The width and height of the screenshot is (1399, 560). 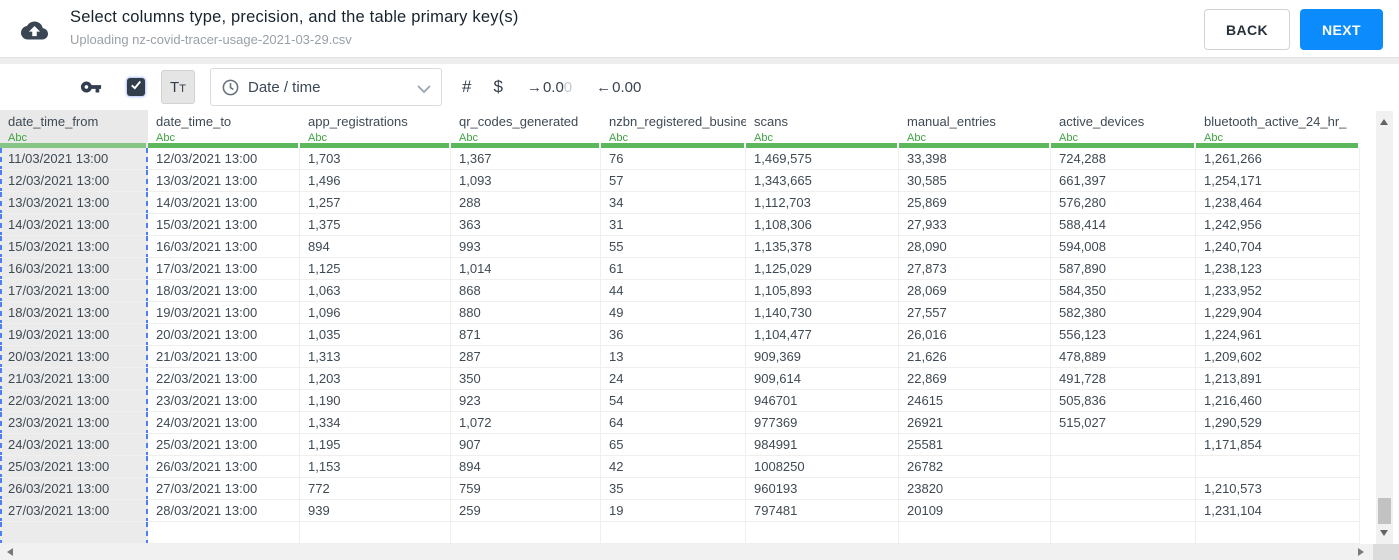 I want to click on cell: 1,014, so click(x=526, y=269).